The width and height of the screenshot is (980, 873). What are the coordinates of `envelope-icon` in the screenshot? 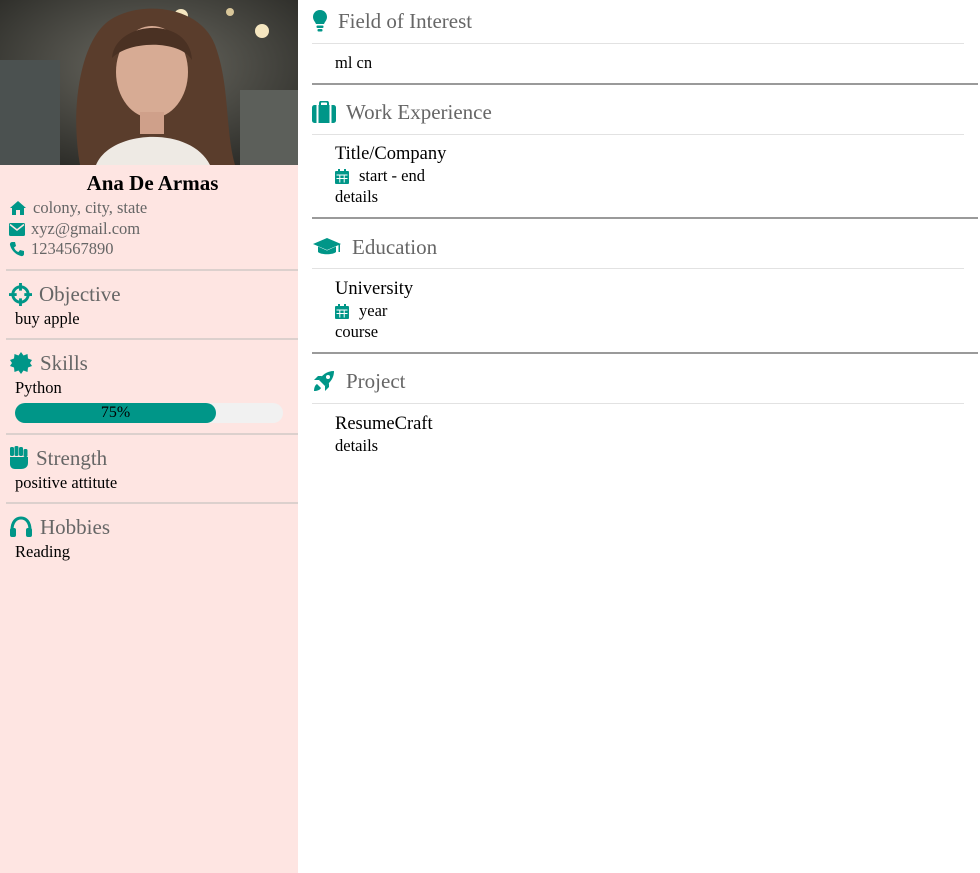 It's located at (17, 229).